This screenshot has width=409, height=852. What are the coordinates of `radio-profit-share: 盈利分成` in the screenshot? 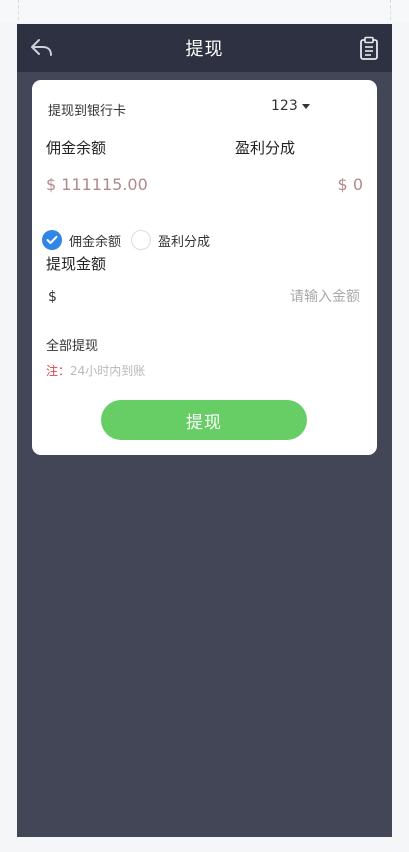 It's located at (170, 240).